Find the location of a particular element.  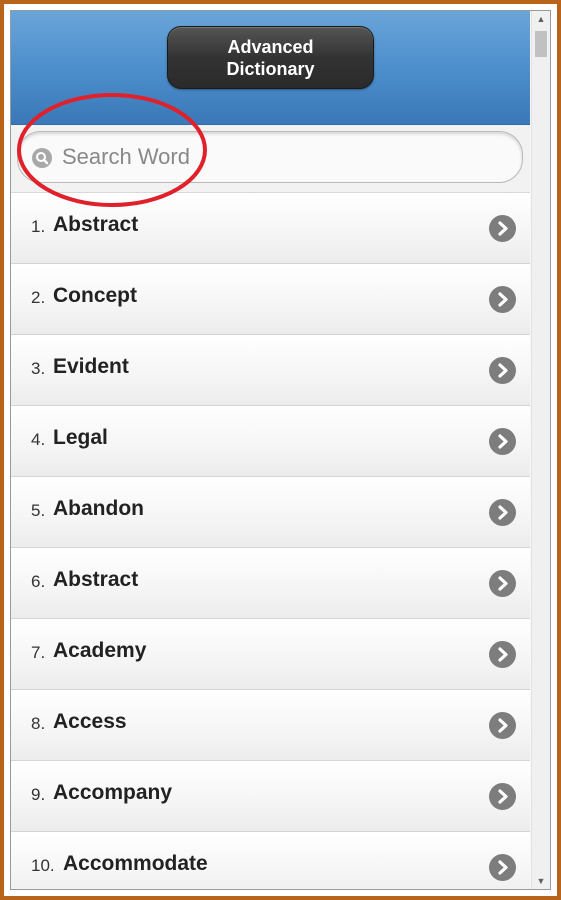

list-item-word: Abandon is located at coordinates (98, 508).